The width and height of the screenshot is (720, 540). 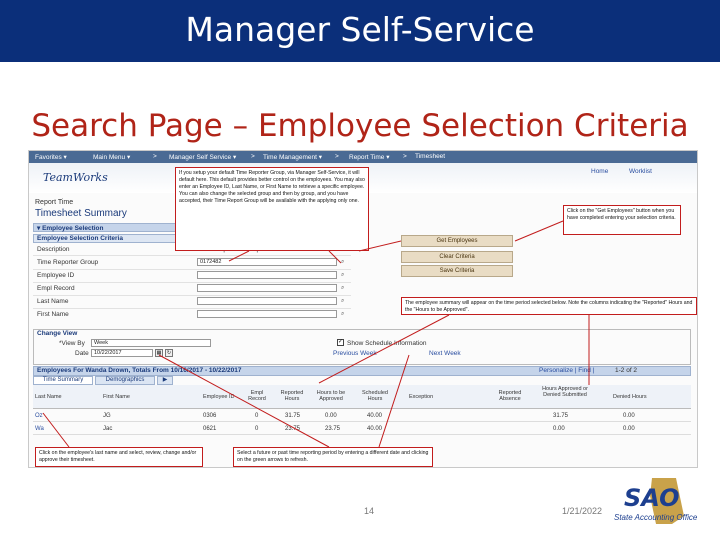 What do you see at coordinates (510, 396) in the screenshot?
I see `col-reported-absence: Reported Absence` at bounding box center [510, 396].